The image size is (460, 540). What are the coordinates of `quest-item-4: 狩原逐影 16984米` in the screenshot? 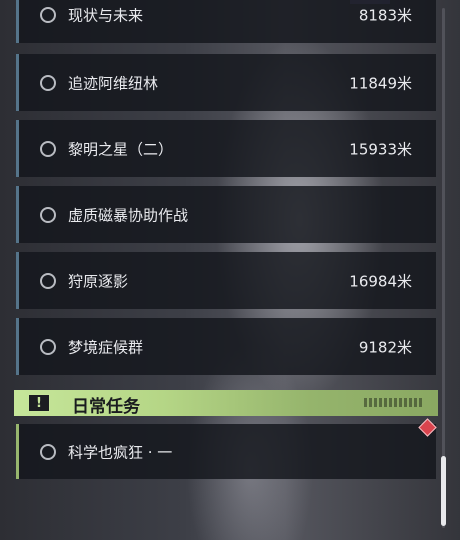 It's located at (226, 280).